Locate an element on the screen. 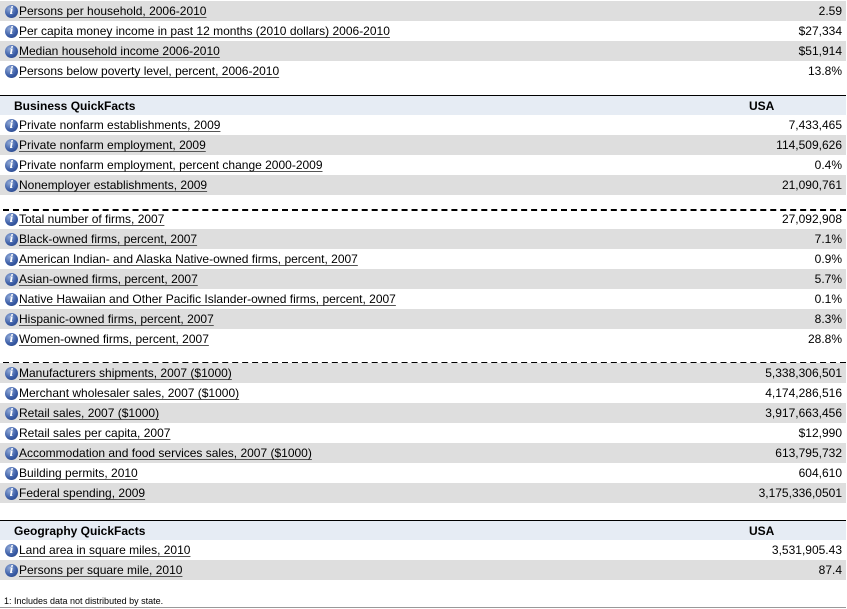 This screenshot has width=847, height=609. row-label: Private nonfarm employment, 2009 is located at coordinates (112, 145).